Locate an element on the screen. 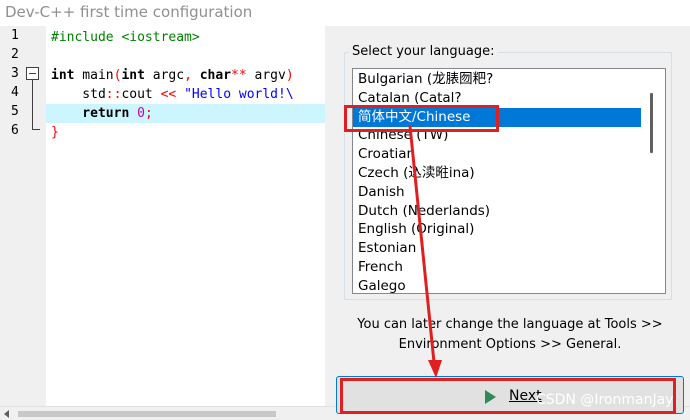 This screenshot has height=420, width=690. code-token: main is located at coordinates (94, 75).